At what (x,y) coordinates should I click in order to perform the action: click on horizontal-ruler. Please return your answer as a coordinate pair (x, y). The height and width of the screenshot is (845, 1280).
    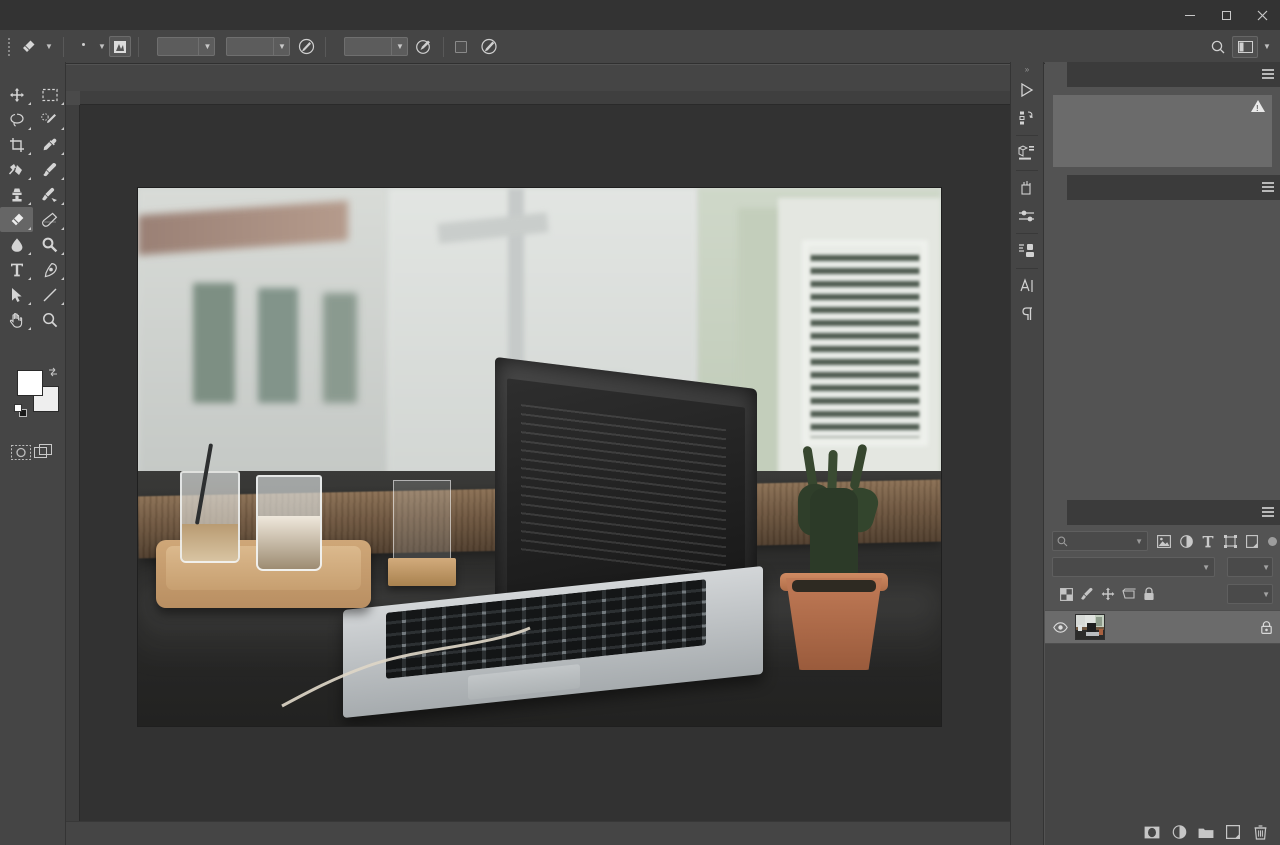
    Looking at the image, I should click on (538, 98).